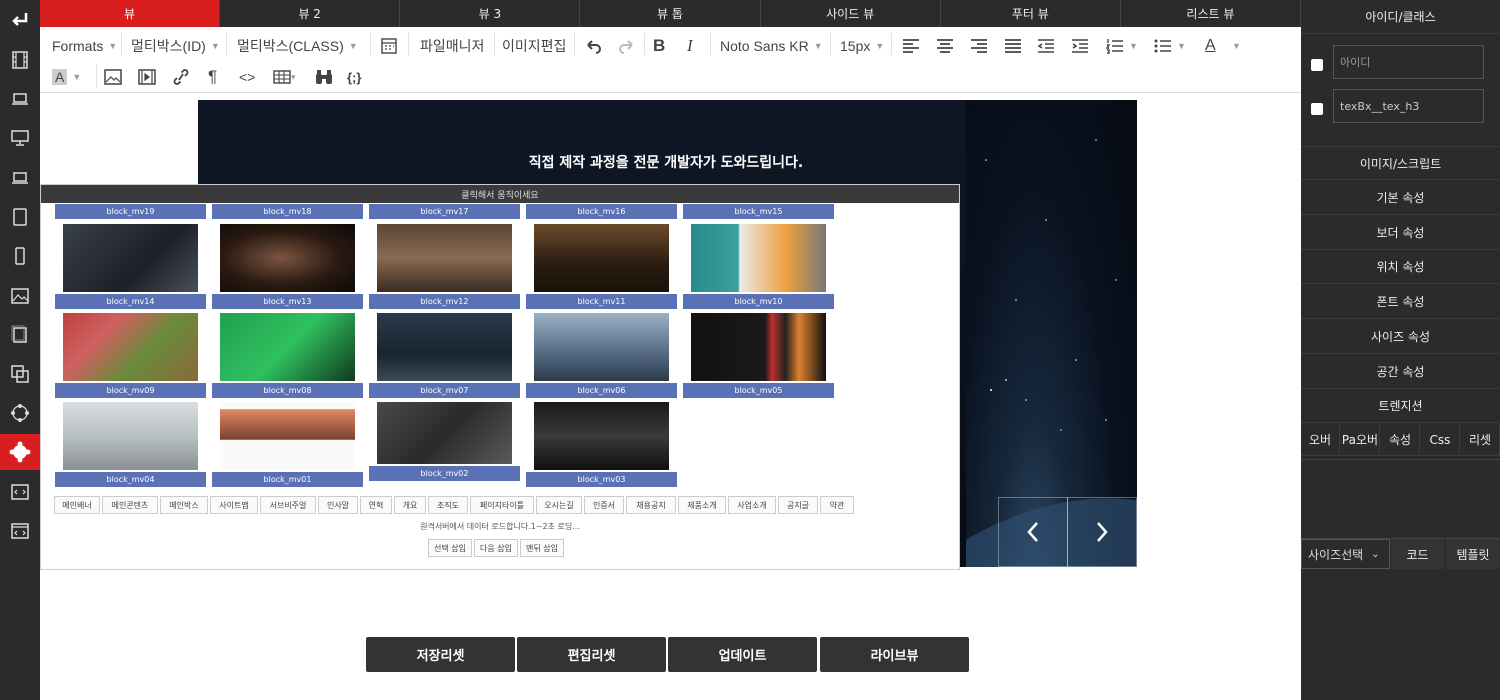 This screenshot has width=1500, height=700. What do you see at coordinates (1033, 532) in the screenshot?
I see `slider-prev-button` at bounding box center [1033, 532].